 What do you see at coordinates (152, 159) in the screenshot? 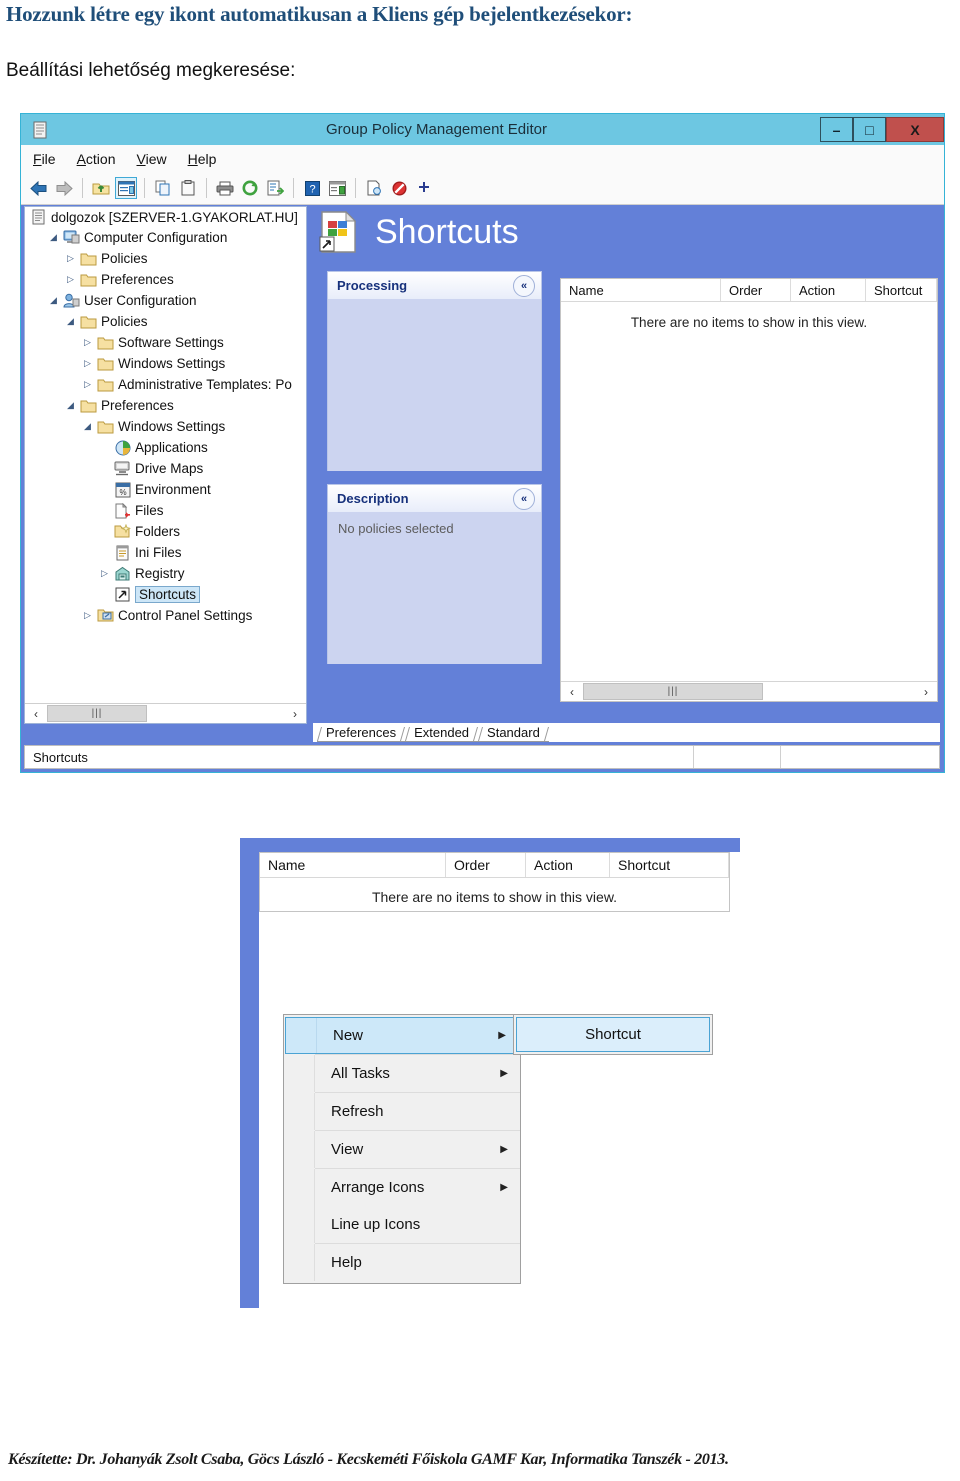
I see `menu-view: View` at bounding box center [152, 159].